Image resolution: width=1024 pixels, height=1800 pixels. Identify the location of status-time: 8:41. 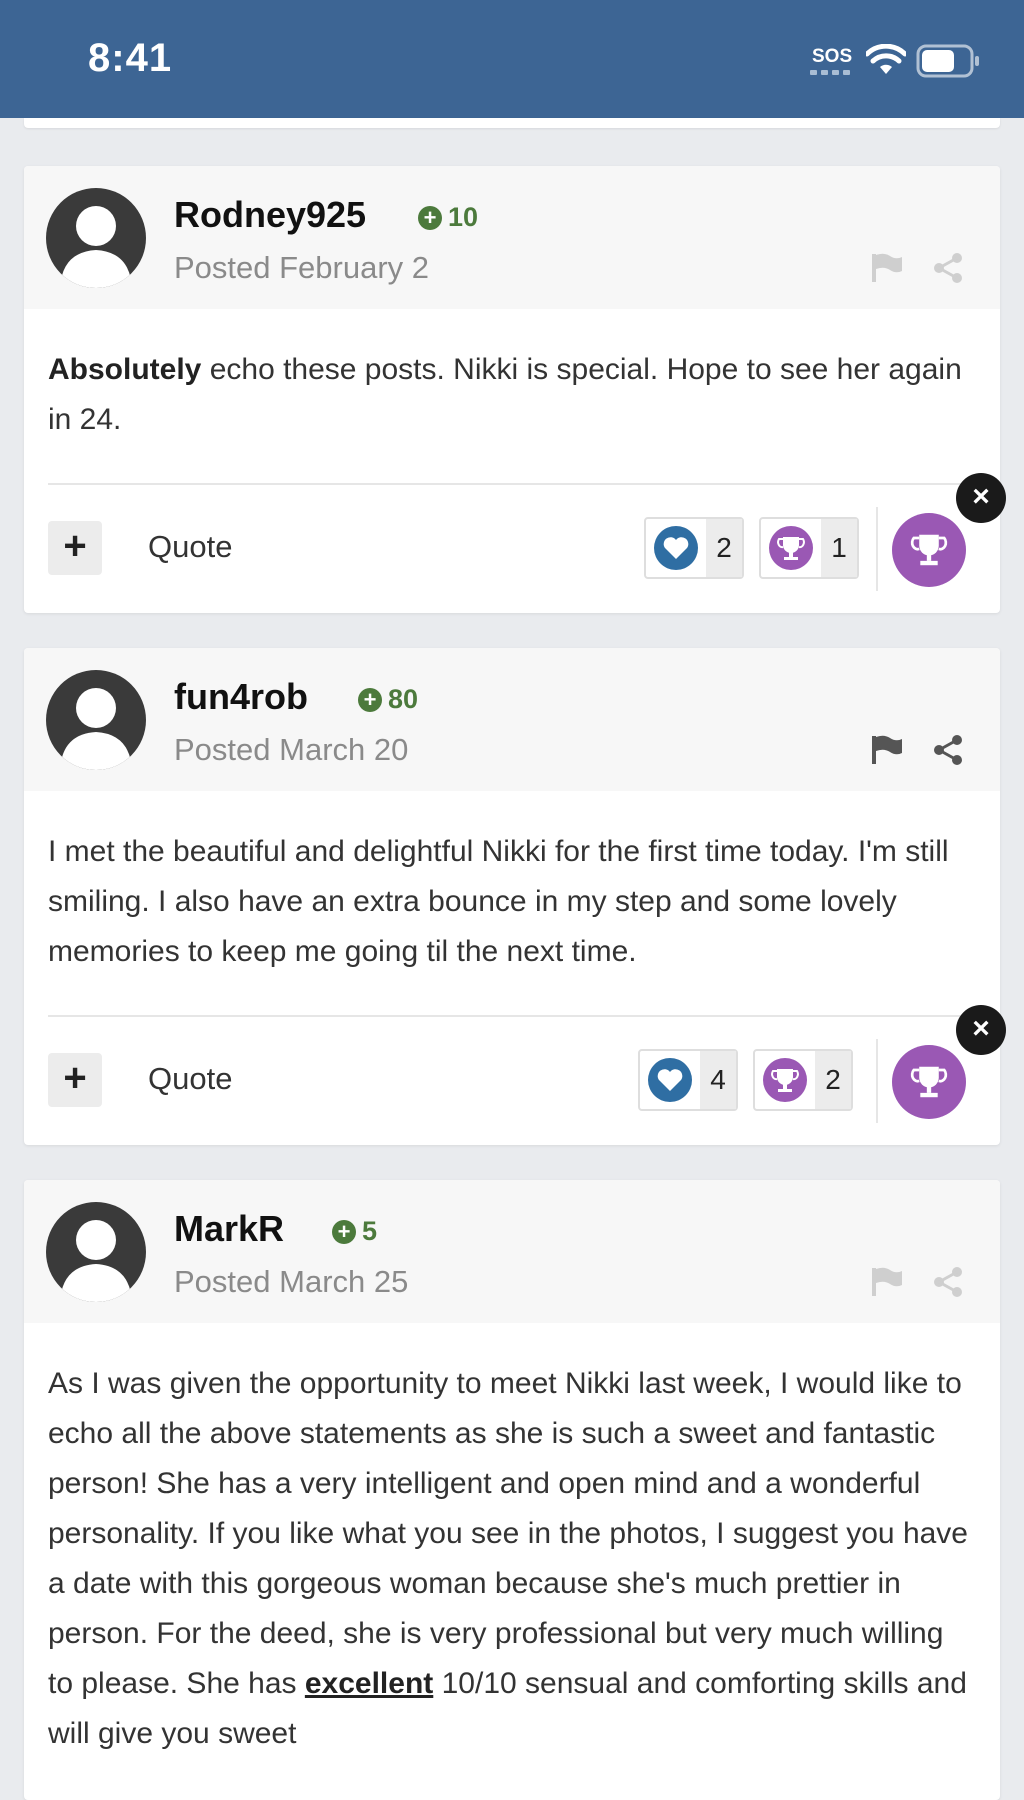
(130, 58).